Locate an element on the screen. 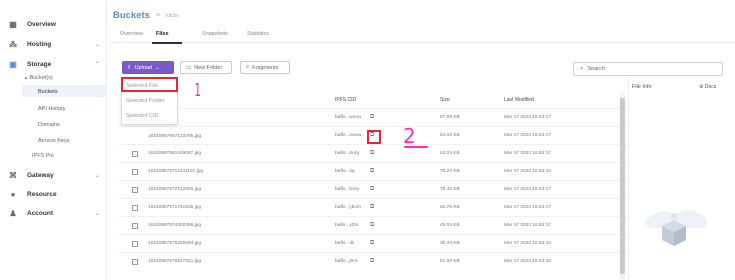 The image size is (735, 280). nav-overview-label: Overview is located at coordinates (41, 24).